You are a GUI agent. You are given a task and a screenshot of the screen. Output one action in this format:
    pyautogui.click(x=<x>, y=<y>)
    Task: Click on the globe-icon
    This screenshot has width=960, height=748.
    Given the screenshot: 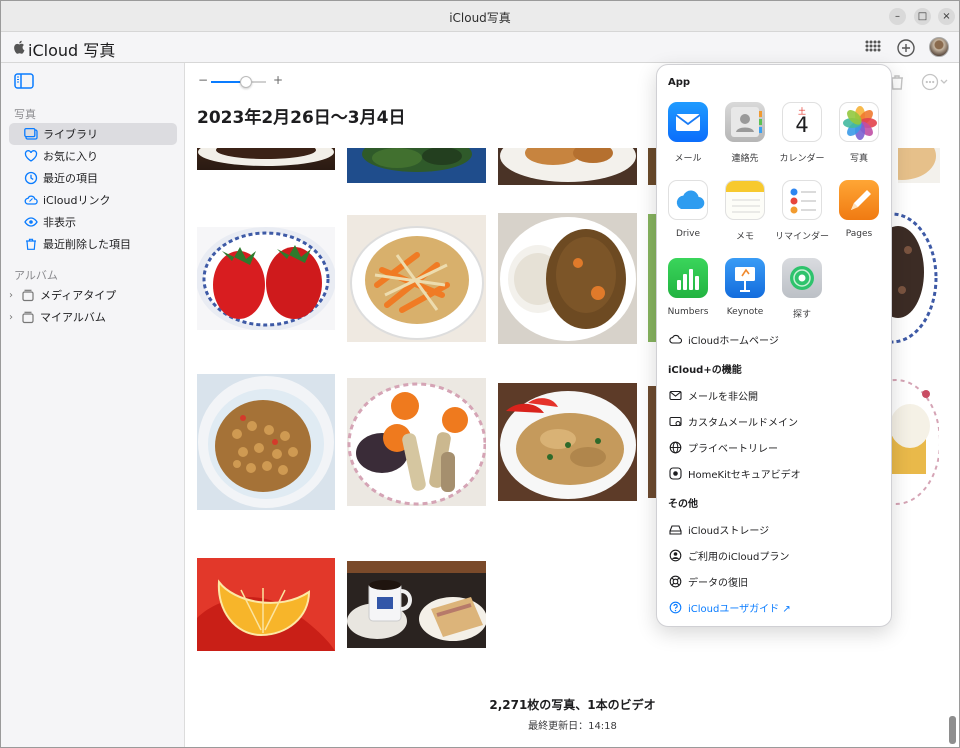 What is the action you would take?
    pyautogui.click(x=675, y=447)
    